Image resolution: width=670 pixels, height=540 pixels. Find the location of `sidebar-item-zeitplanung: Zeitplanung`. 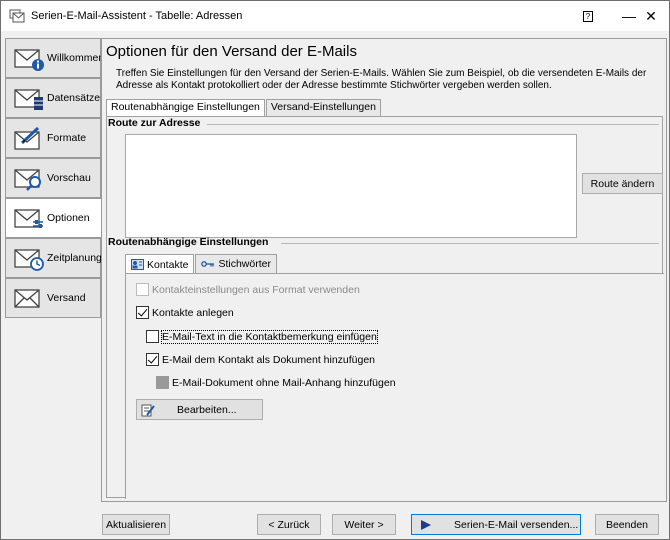

sidebar-item-zeitplanung: Zeitplanung is located at coordinates (53, 258).